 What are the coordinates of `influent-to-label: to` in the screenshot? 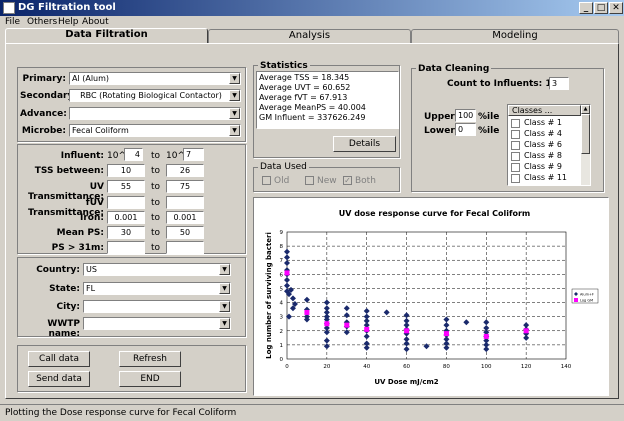 It's located at (156, 156).